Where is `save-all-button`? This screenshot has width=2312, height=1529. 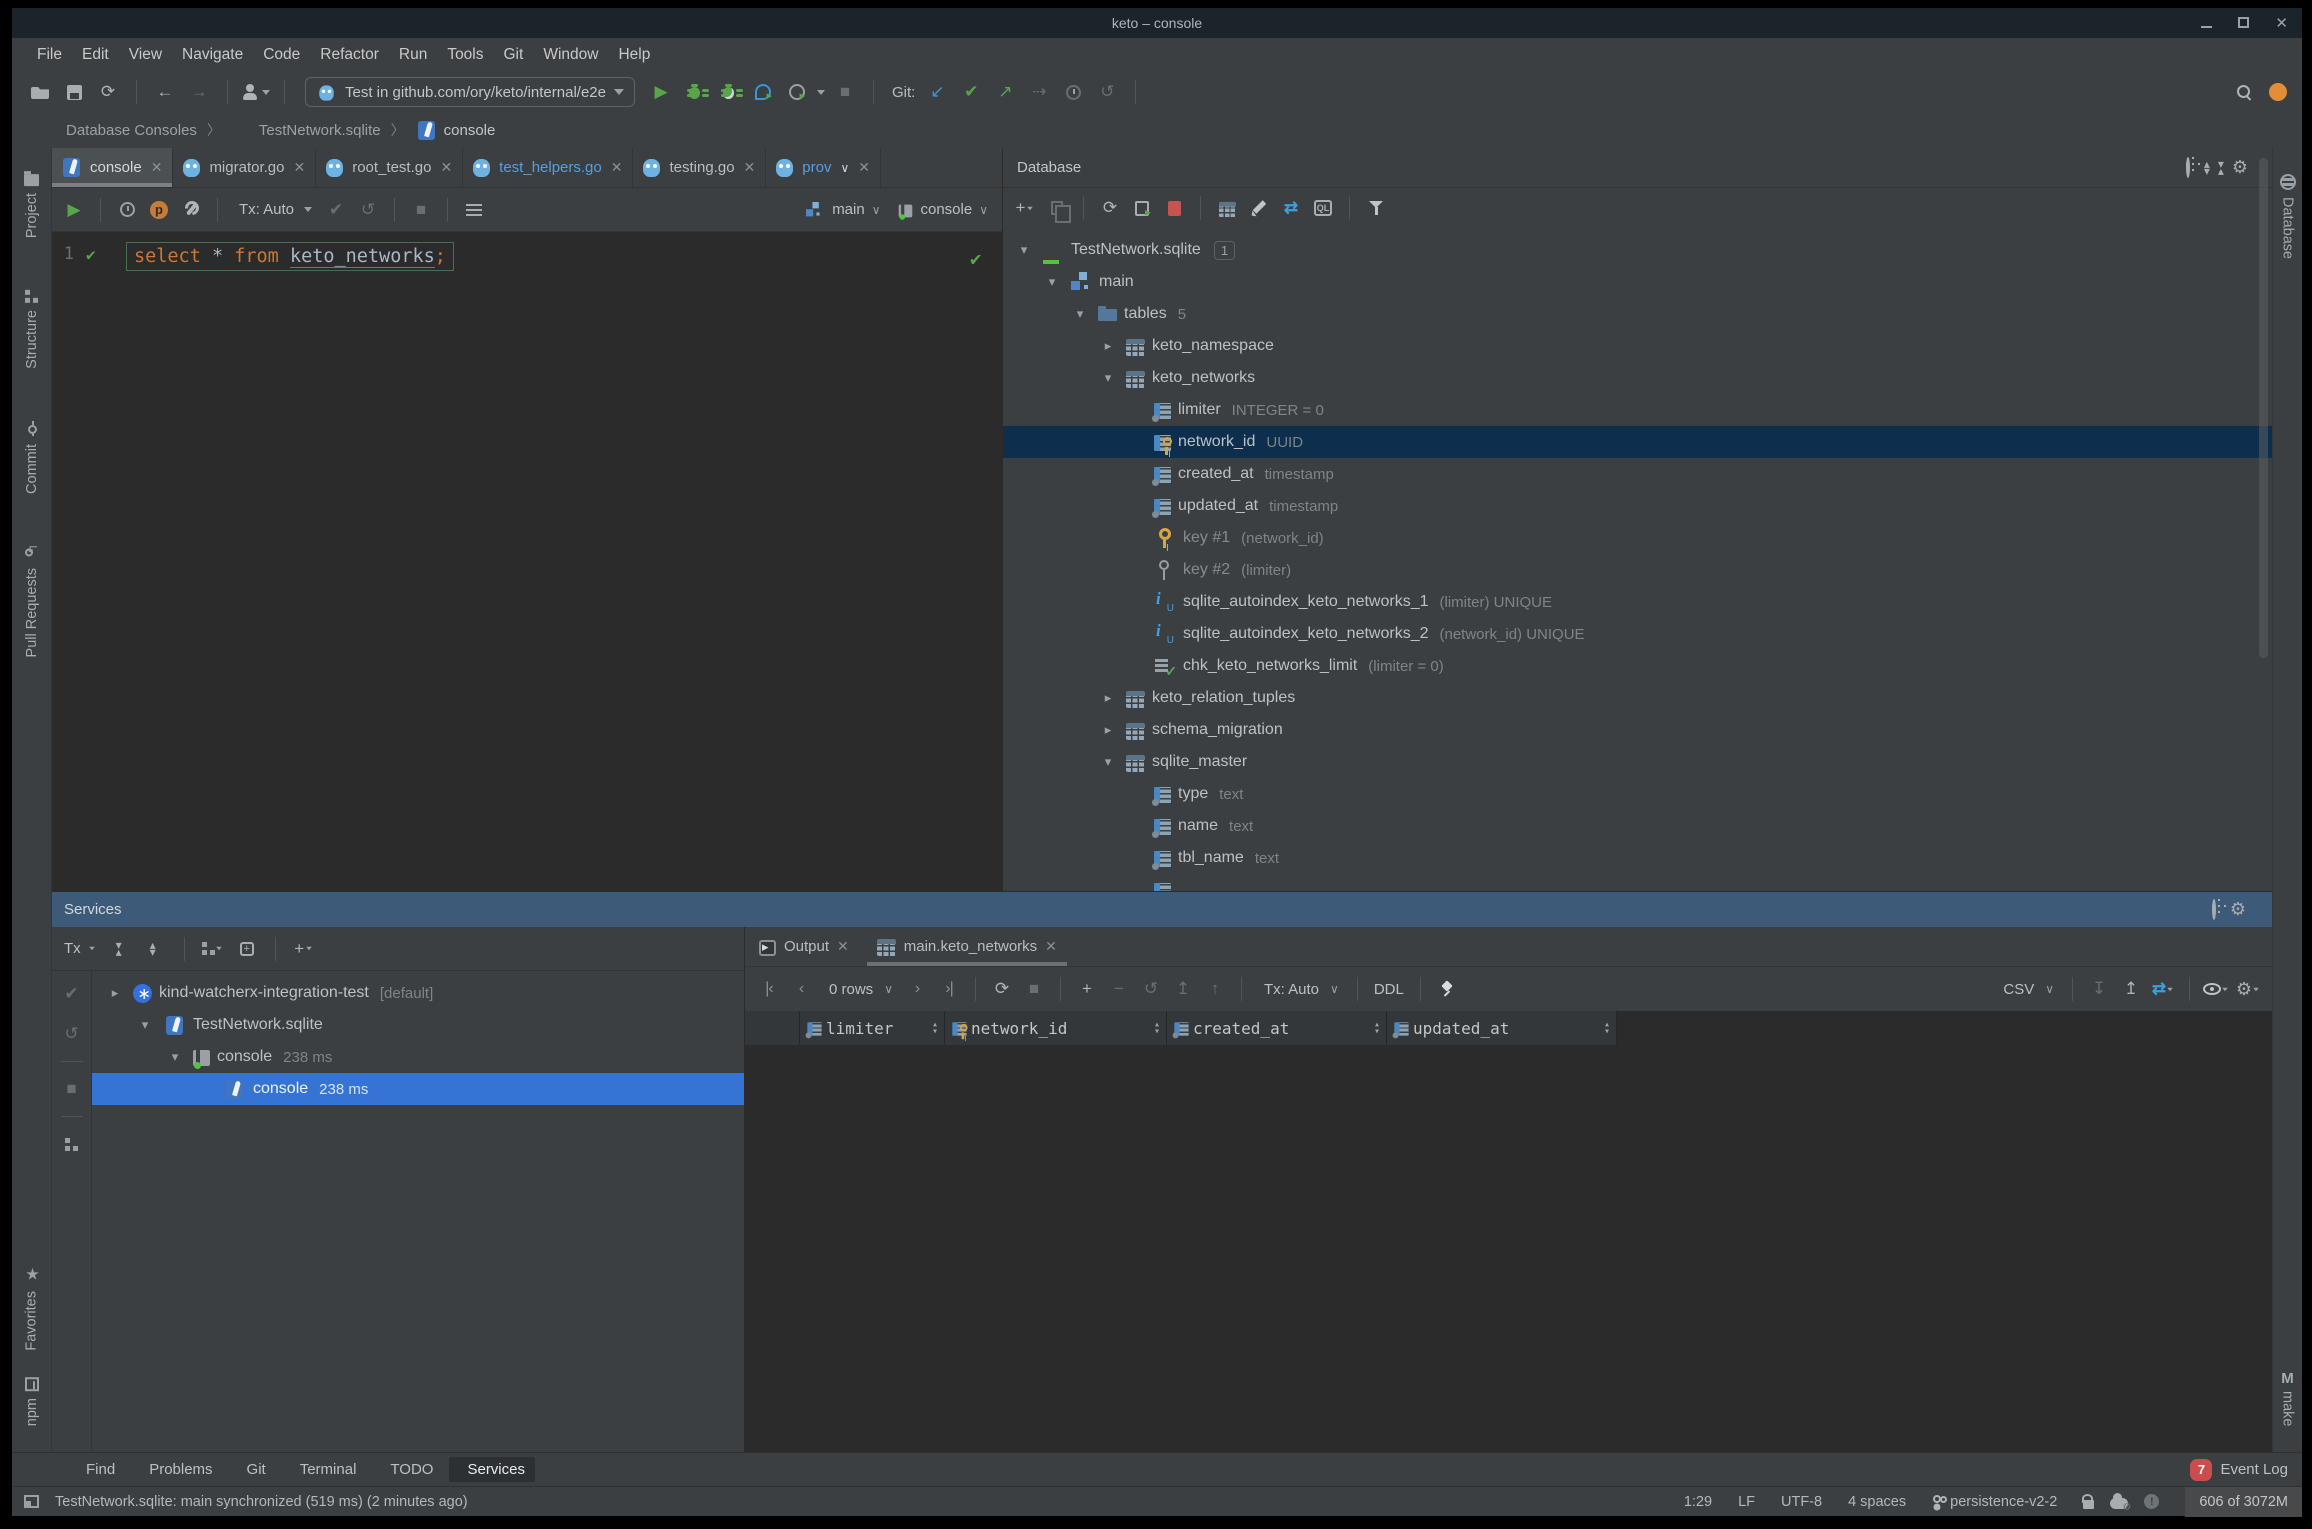 save-all-button is located at coordinates (74, 92).